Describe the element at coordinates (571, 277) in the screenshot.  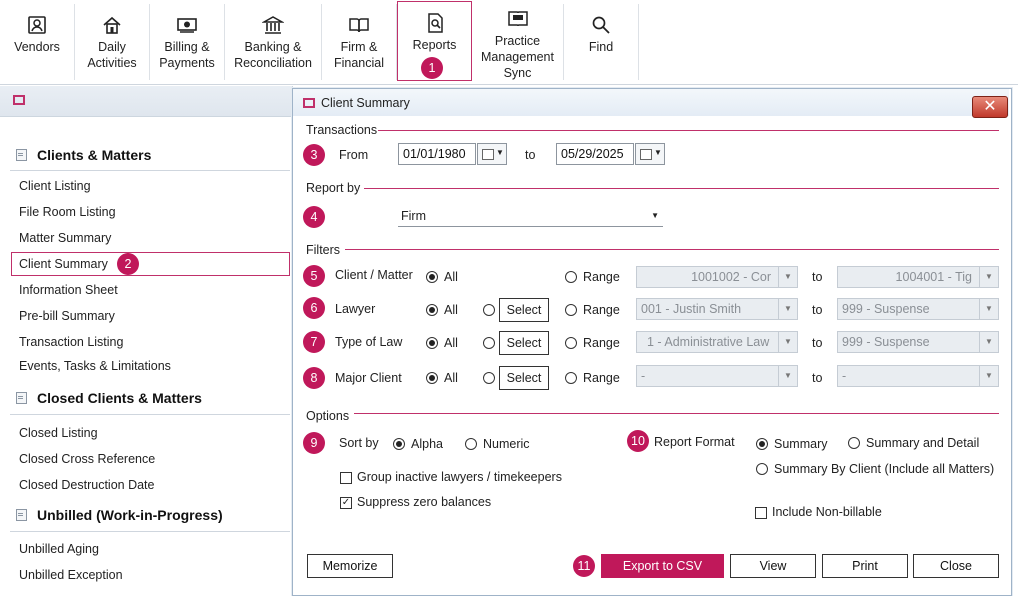
I see `client-matter-range-radio` at that location.